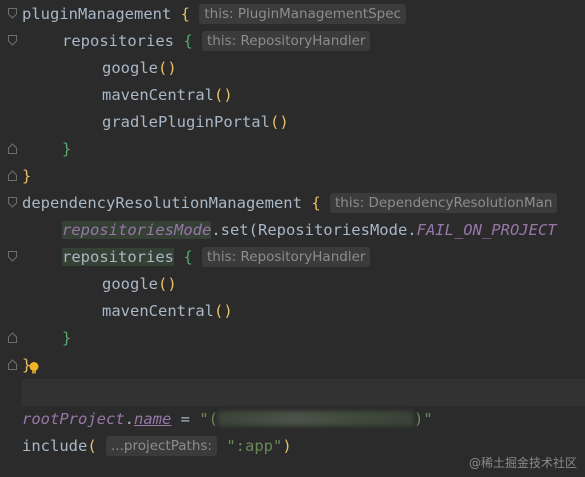  I want to click on paren: ), so click(287, 446).